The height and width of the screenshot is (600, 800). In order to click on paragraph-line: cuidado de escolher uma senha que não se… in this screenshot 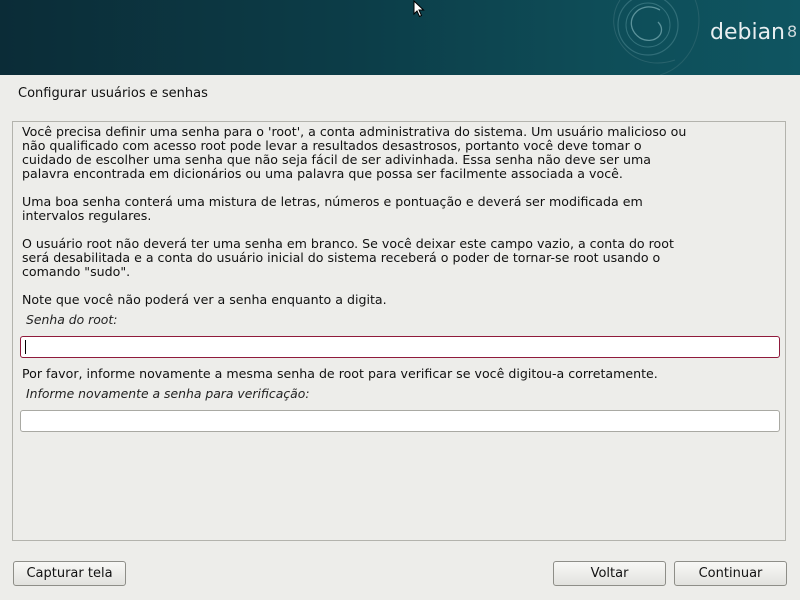, I will do `click(337, 159)`.